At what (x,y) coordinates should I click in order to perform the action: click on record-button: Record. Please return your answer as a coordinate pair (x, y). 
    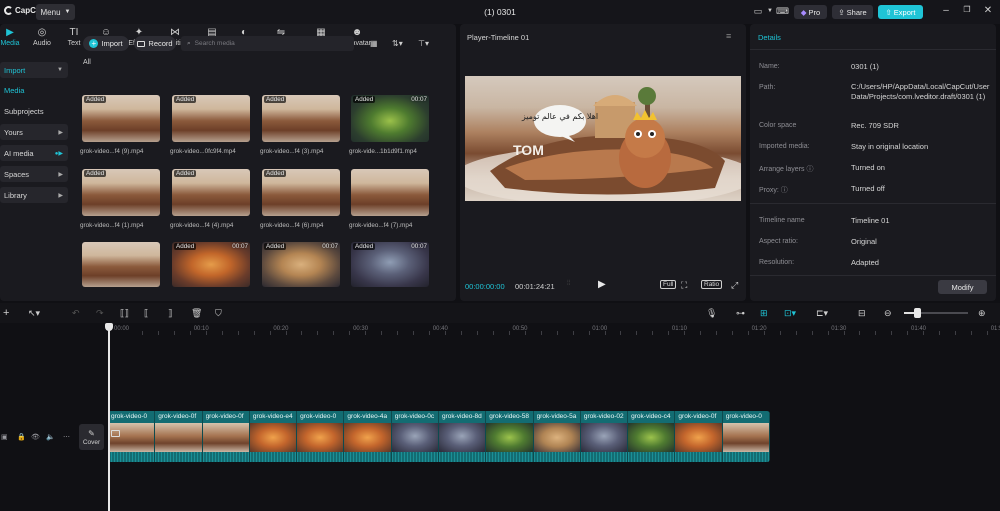
    Looking at the image, I should click on (155, 43).